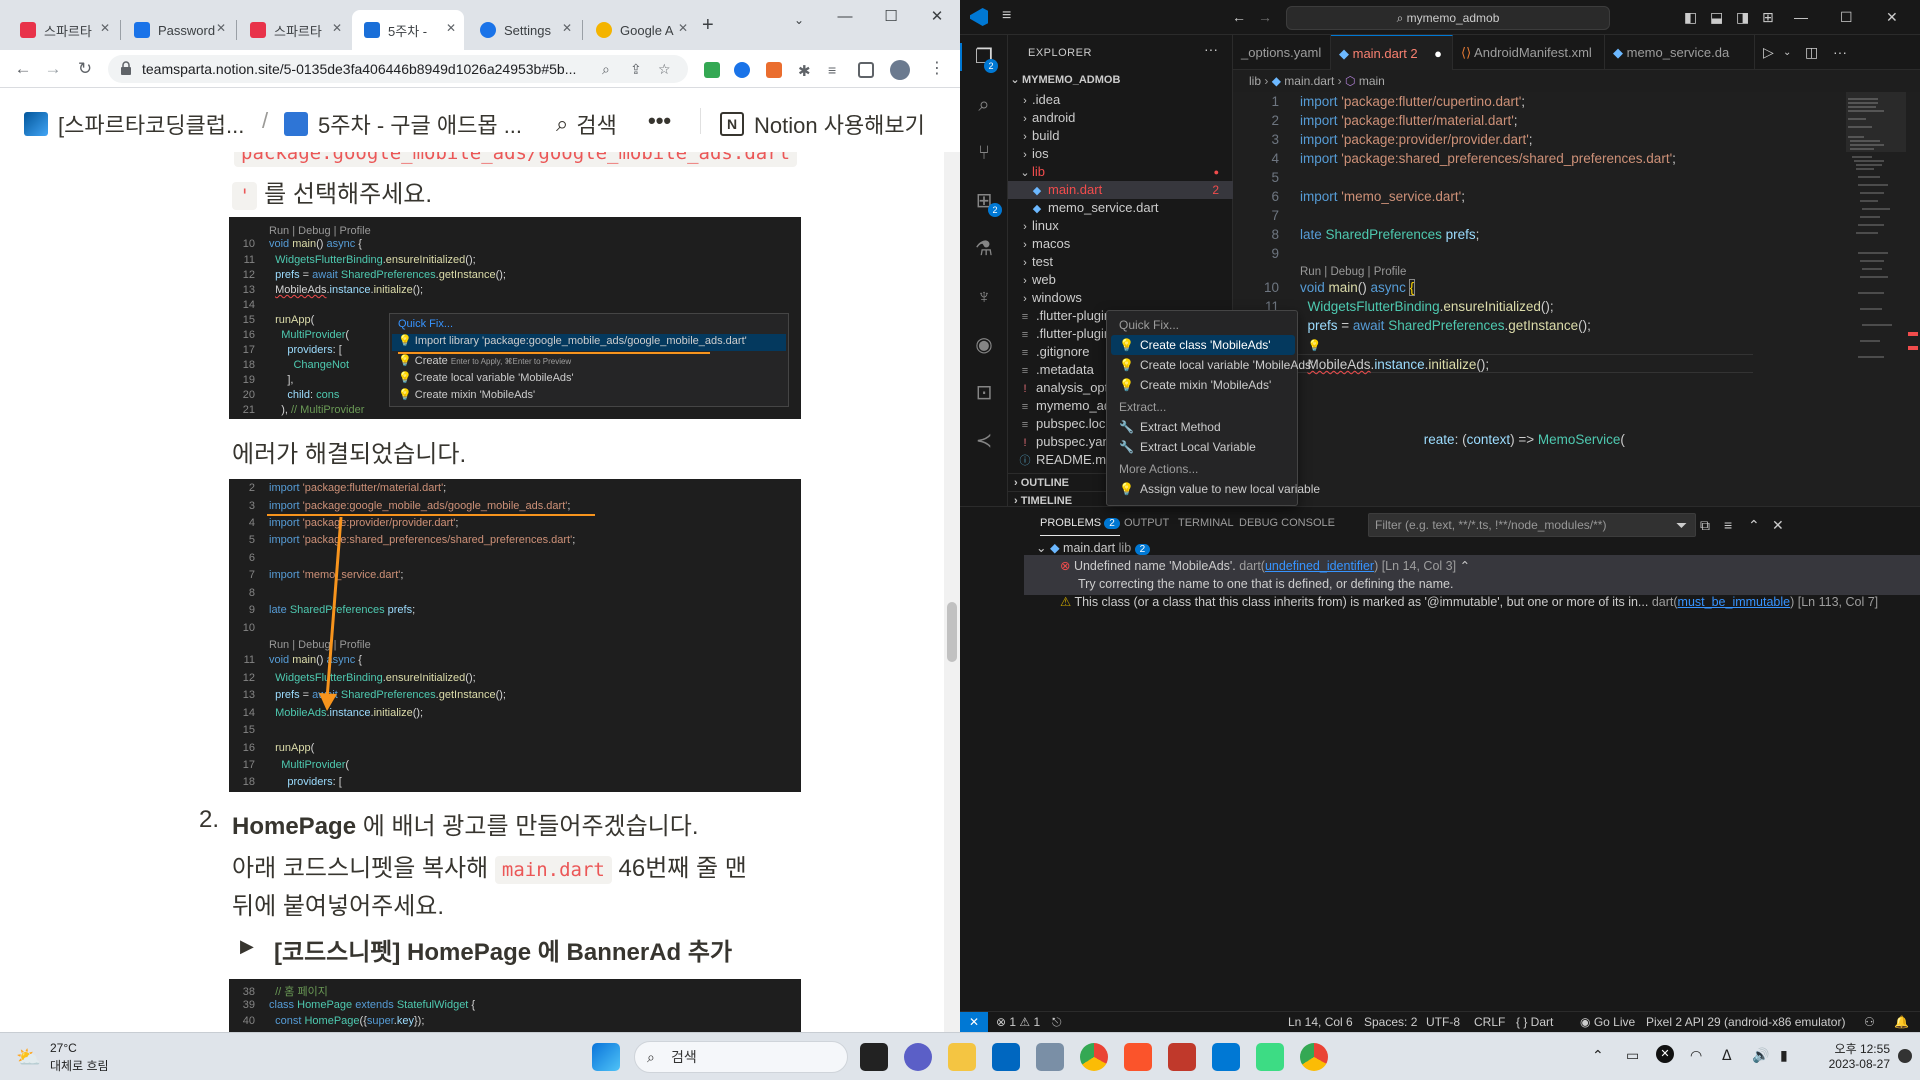  Describe the element at coordinates (1120, 172) in the screenshot. I see `tree-item: ⌄ lib ●` at that location.